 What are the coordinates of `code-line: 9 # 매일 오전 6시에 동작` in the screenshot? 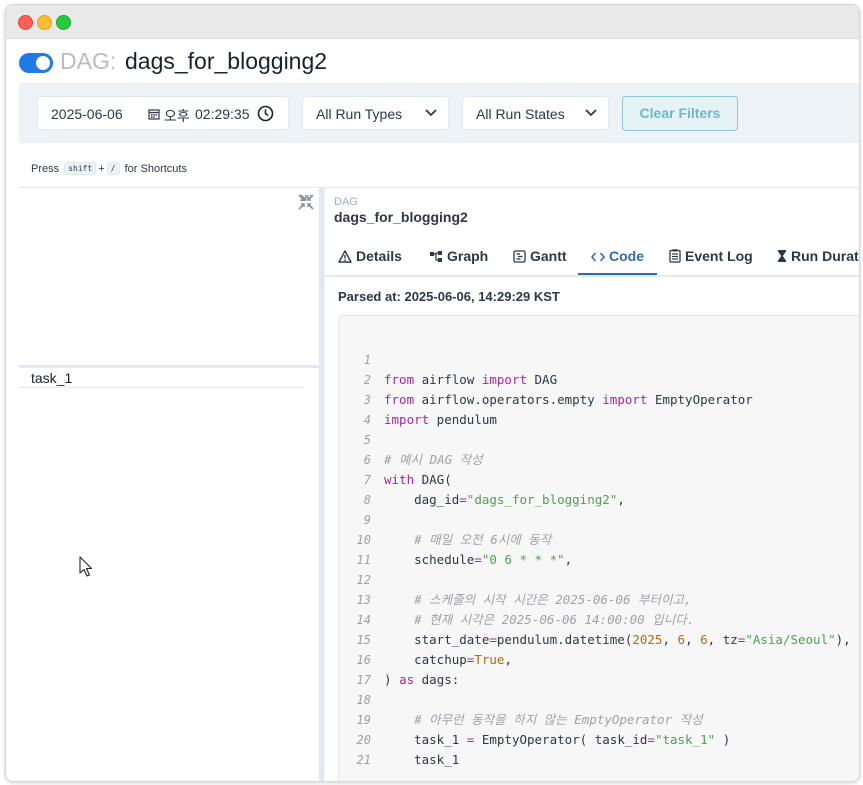 It's located at (445, 518).